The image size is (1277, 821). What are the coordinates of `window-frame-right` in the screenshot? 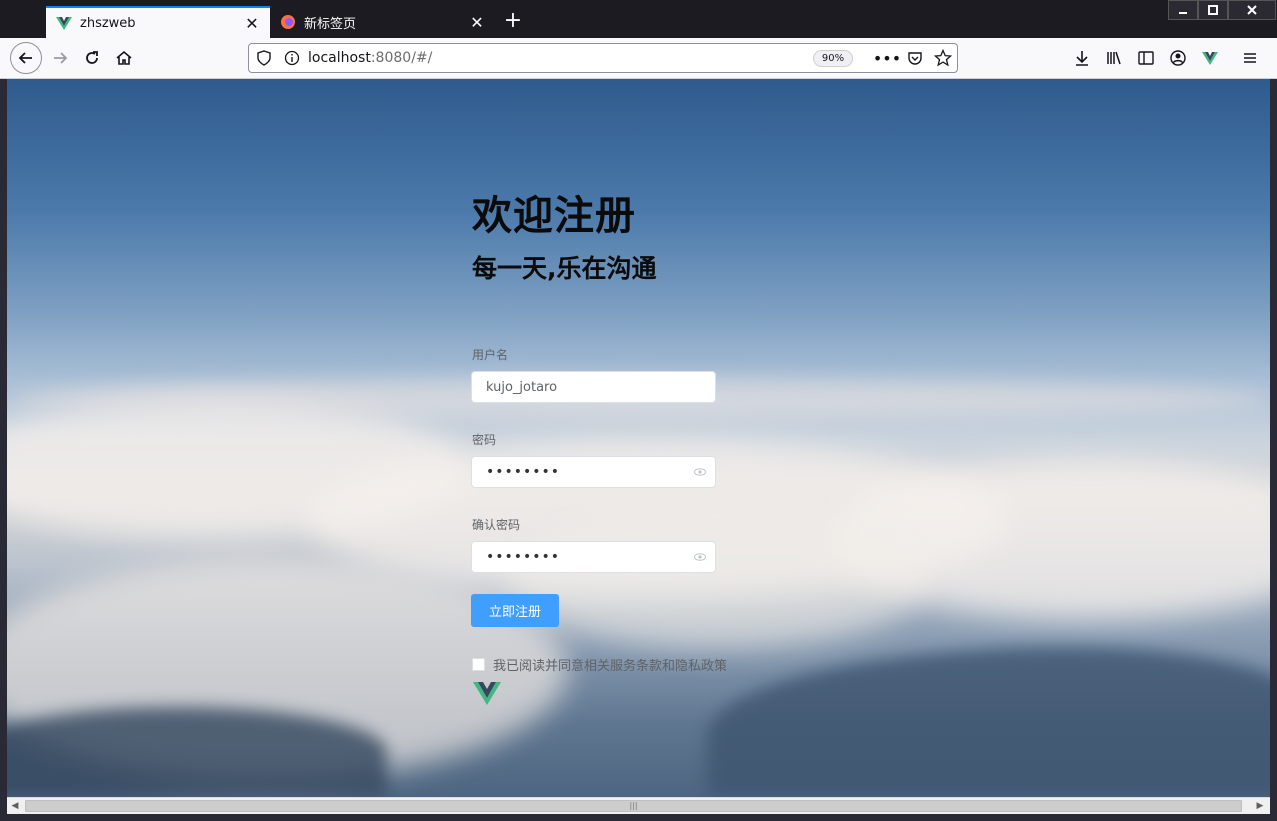 It's located at (1273, 450).